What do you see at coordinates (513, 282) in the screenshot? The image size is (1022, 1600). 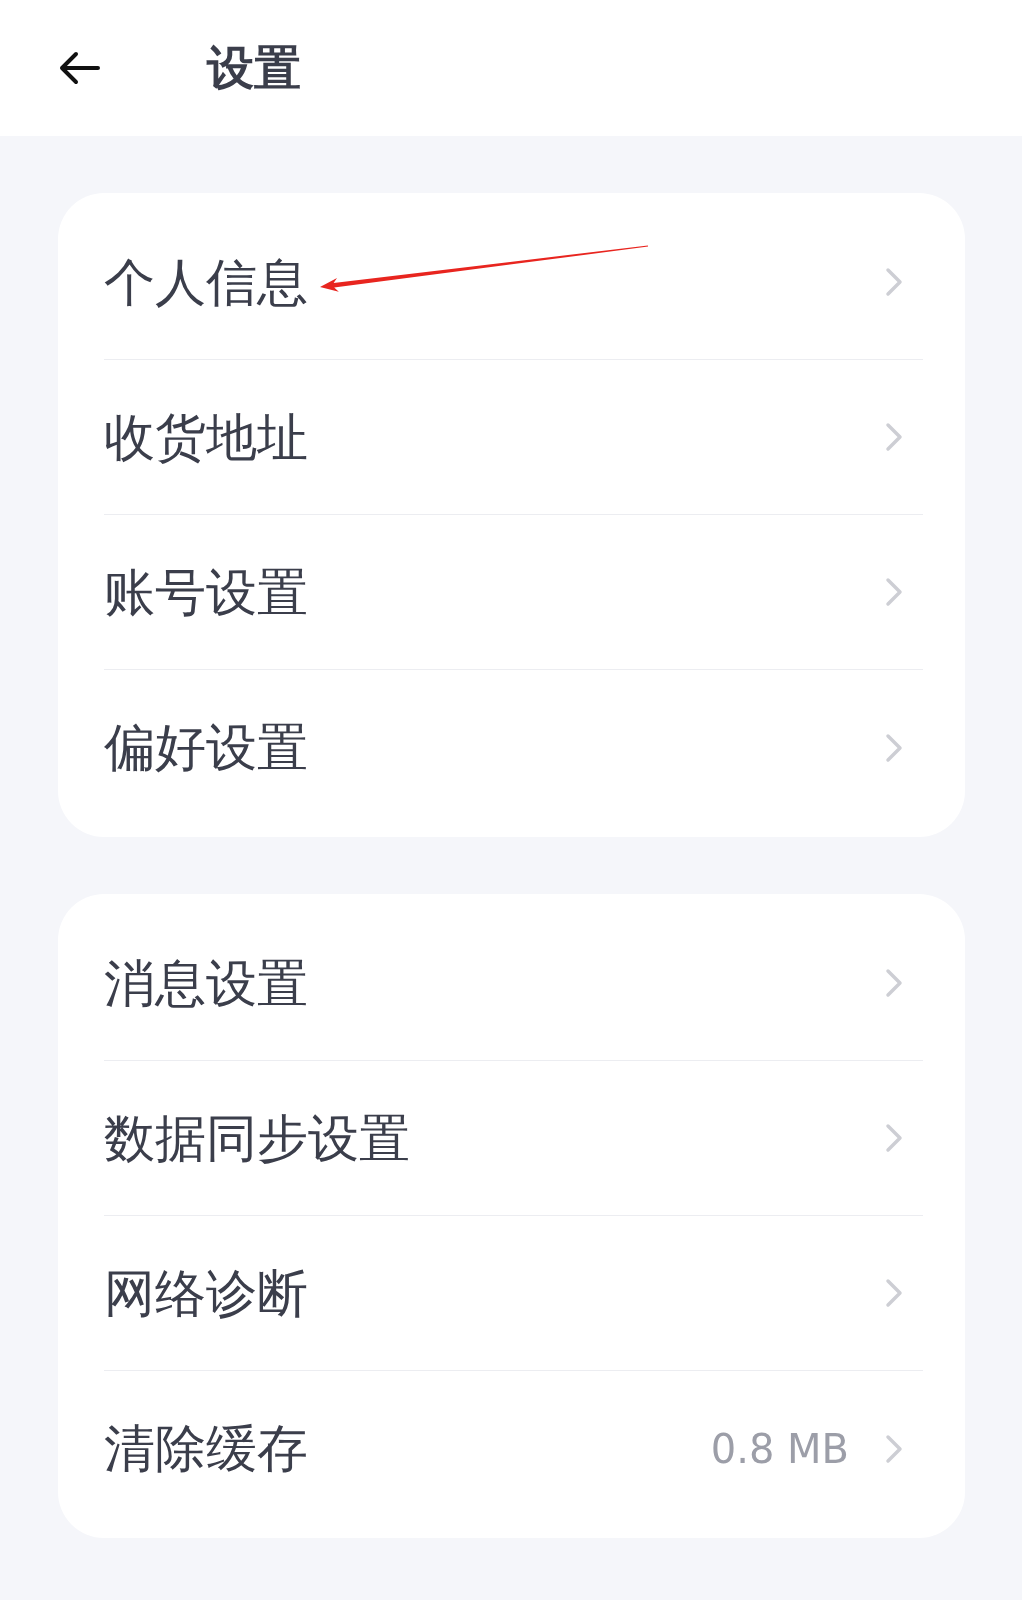 I see `settings-item: 个人信息` at bounding box center [513, 282].